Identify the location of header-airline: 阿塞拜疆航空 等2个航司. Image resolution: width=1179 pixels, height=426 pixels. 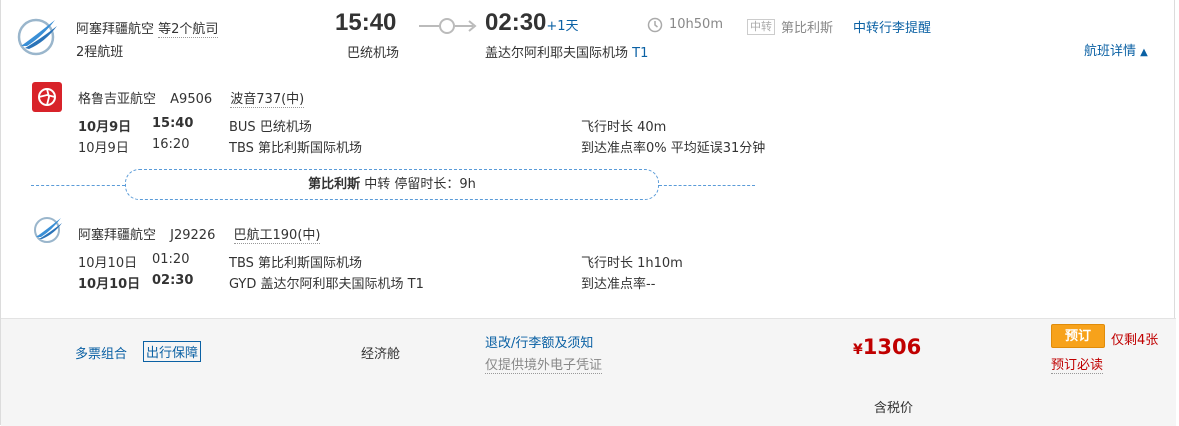
(147, 30).